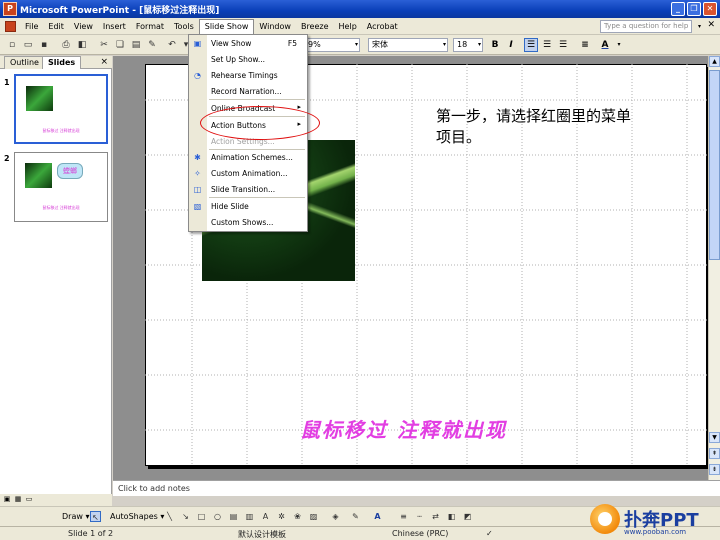 This screenshot has height=540, width=720. Describe the element at coordinates (495, 45) in the screenshot. I see `bold-button: B` at that location.